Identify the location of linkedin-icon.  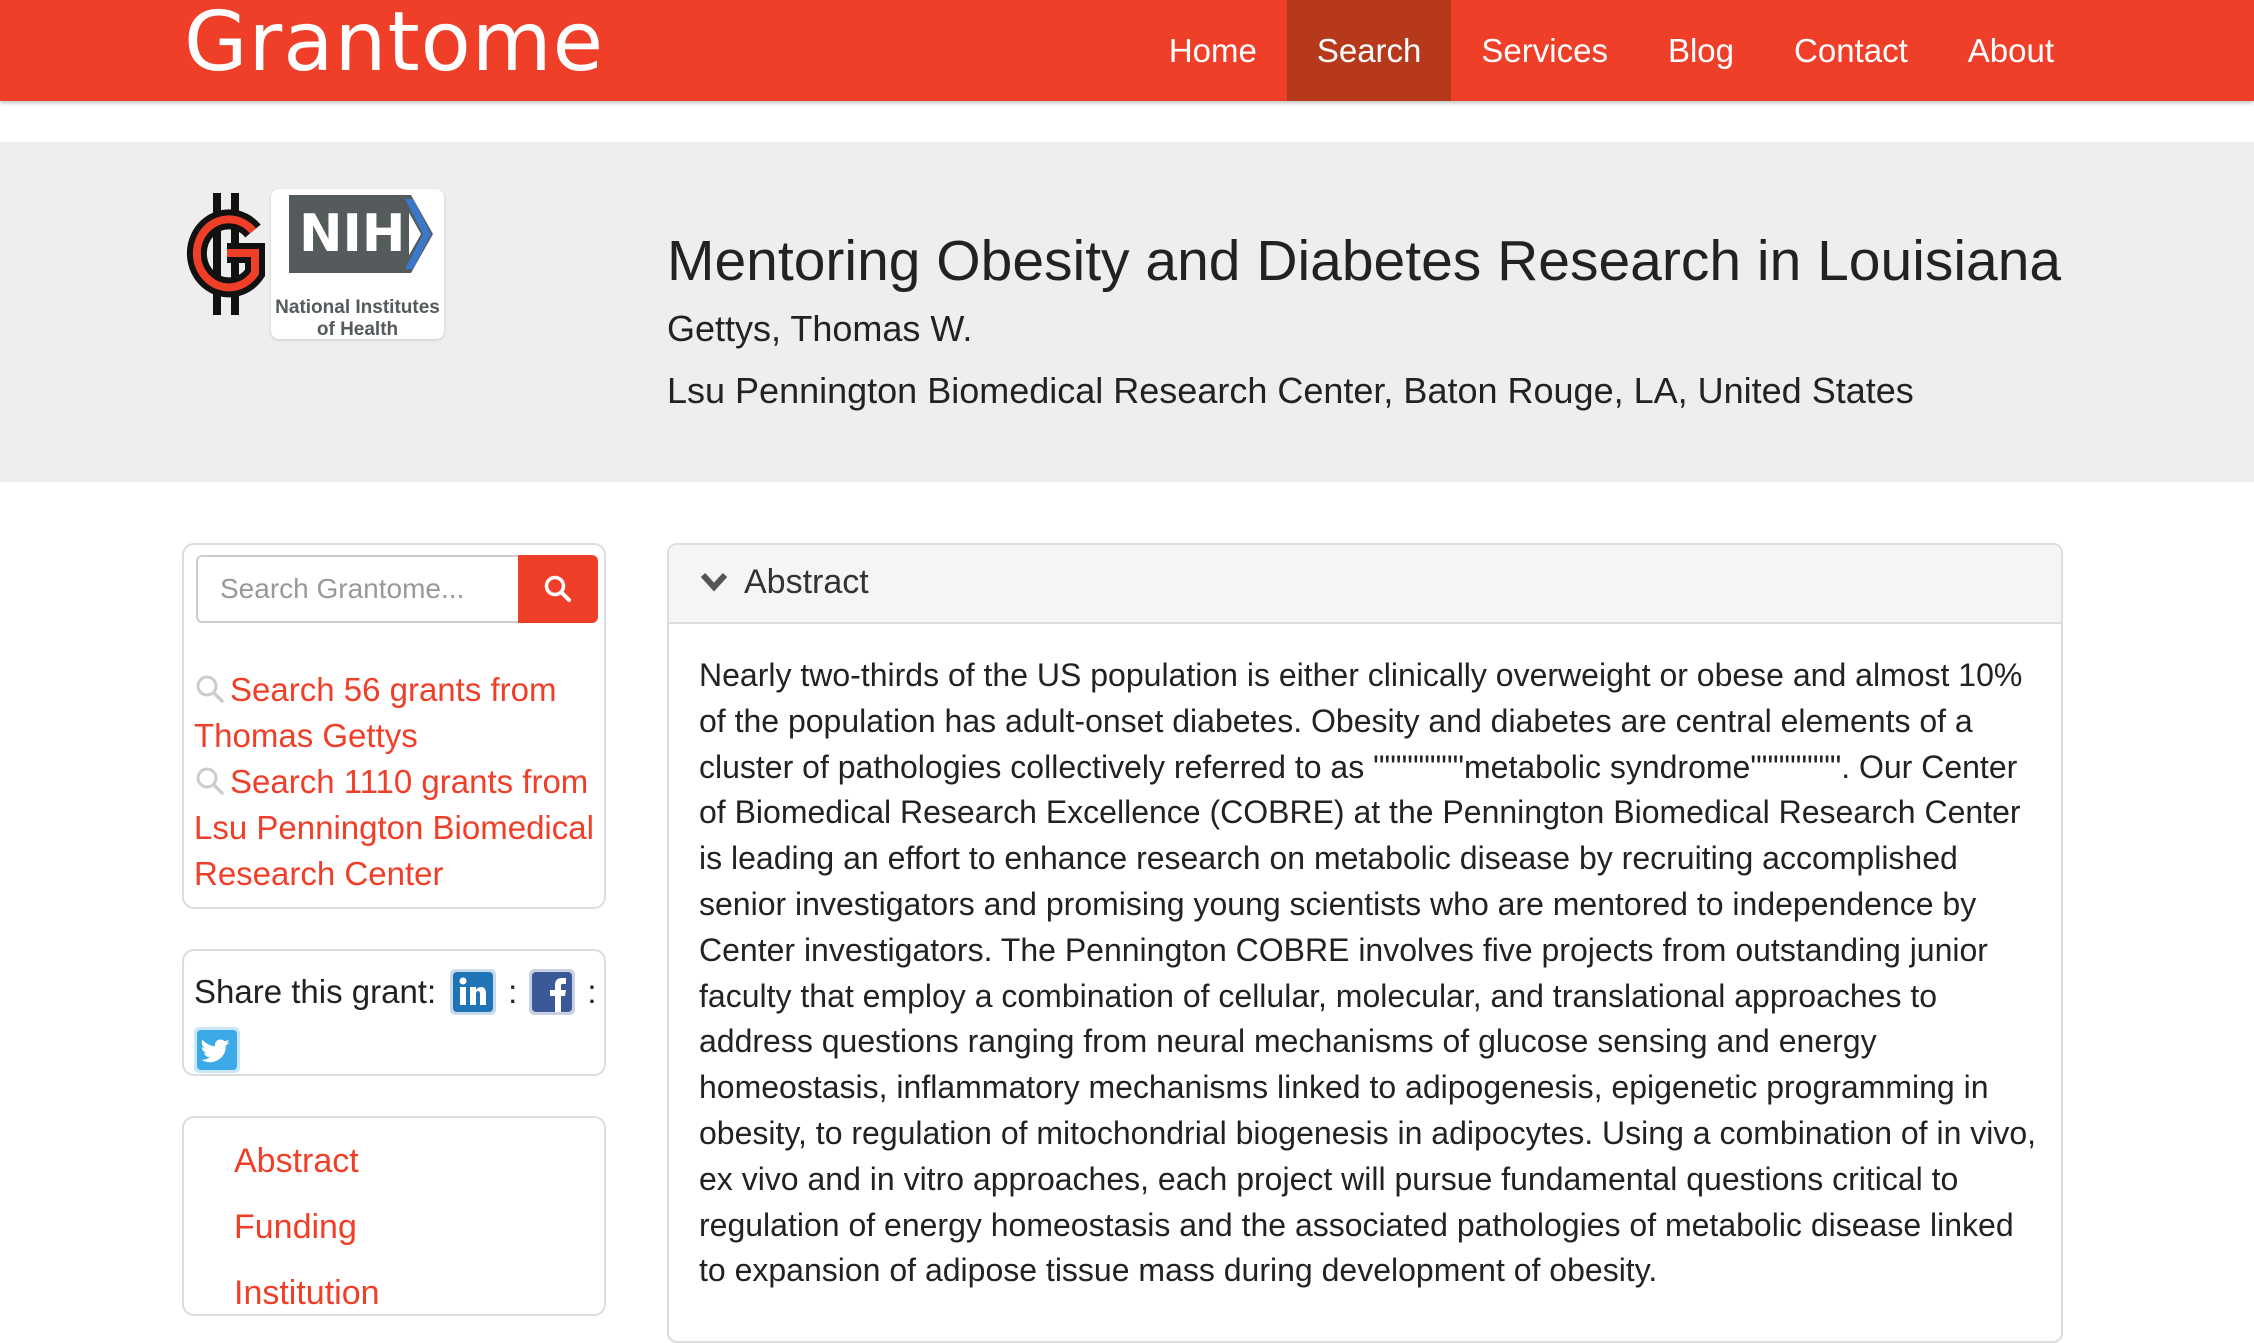
(473, 992).